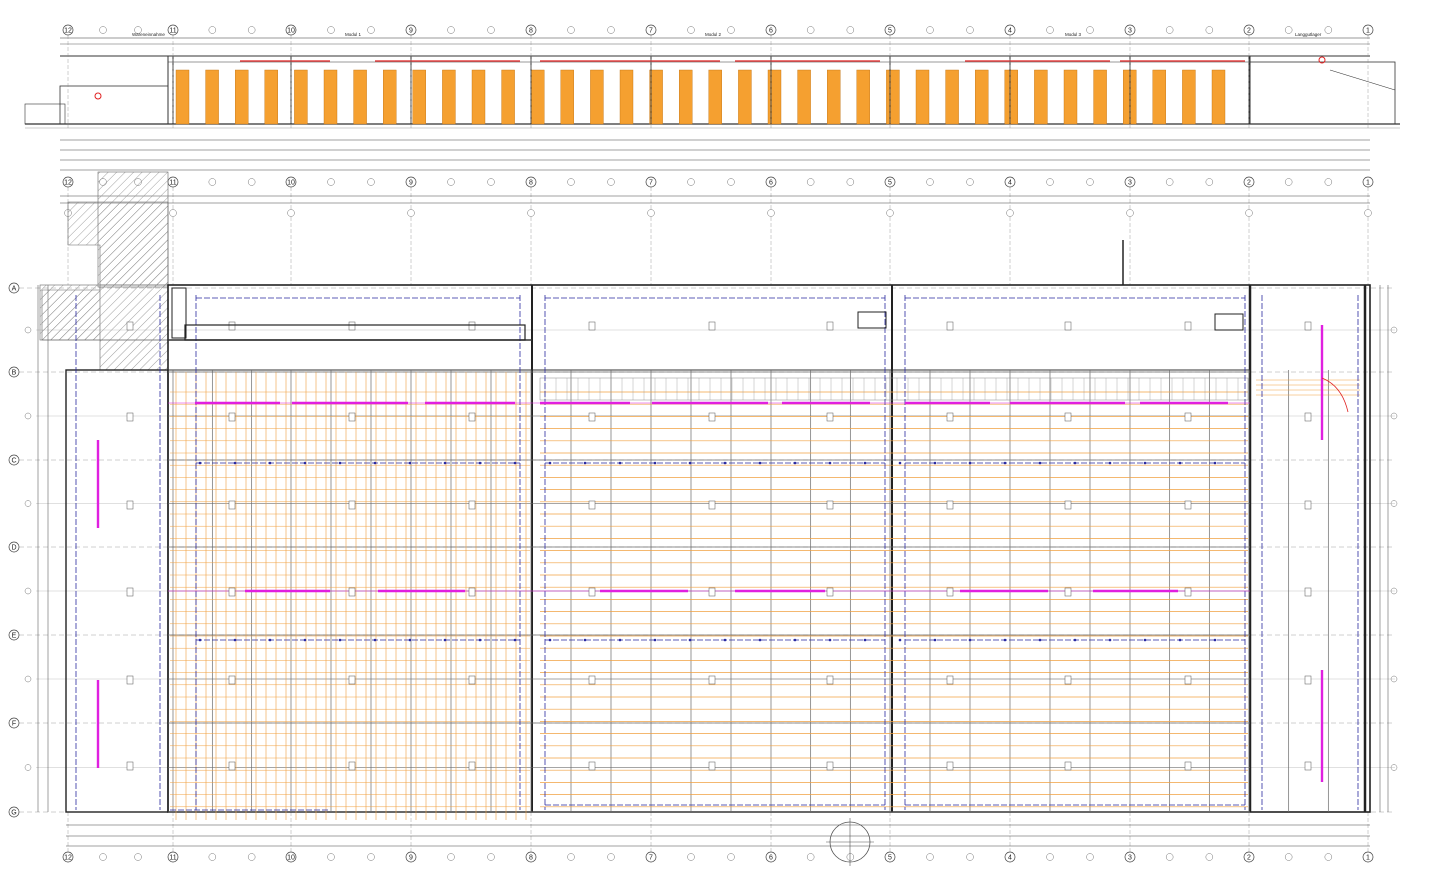 The image size is (1430, 883). Describe the element at coordinates (712, 83) in the screenshot. I see `building-section-view` at that location.